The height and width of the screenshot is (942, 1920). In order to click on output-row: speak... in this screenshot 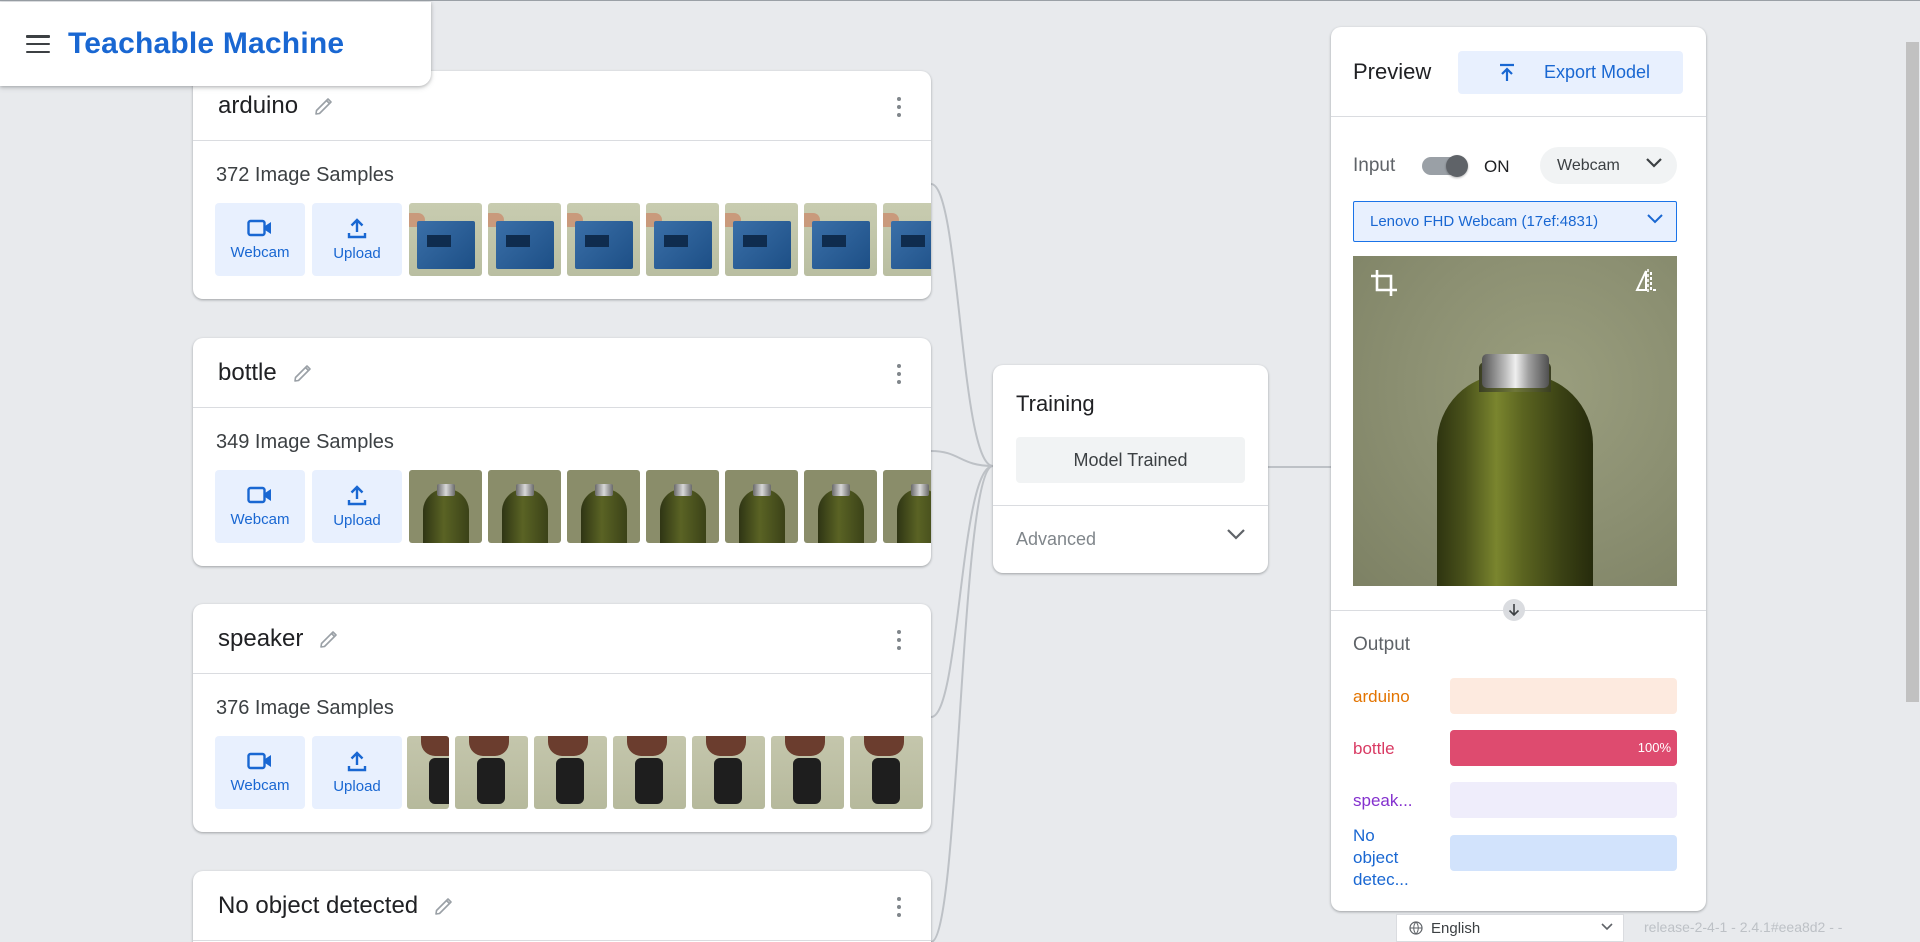, I will do `click(1515, 800)`.